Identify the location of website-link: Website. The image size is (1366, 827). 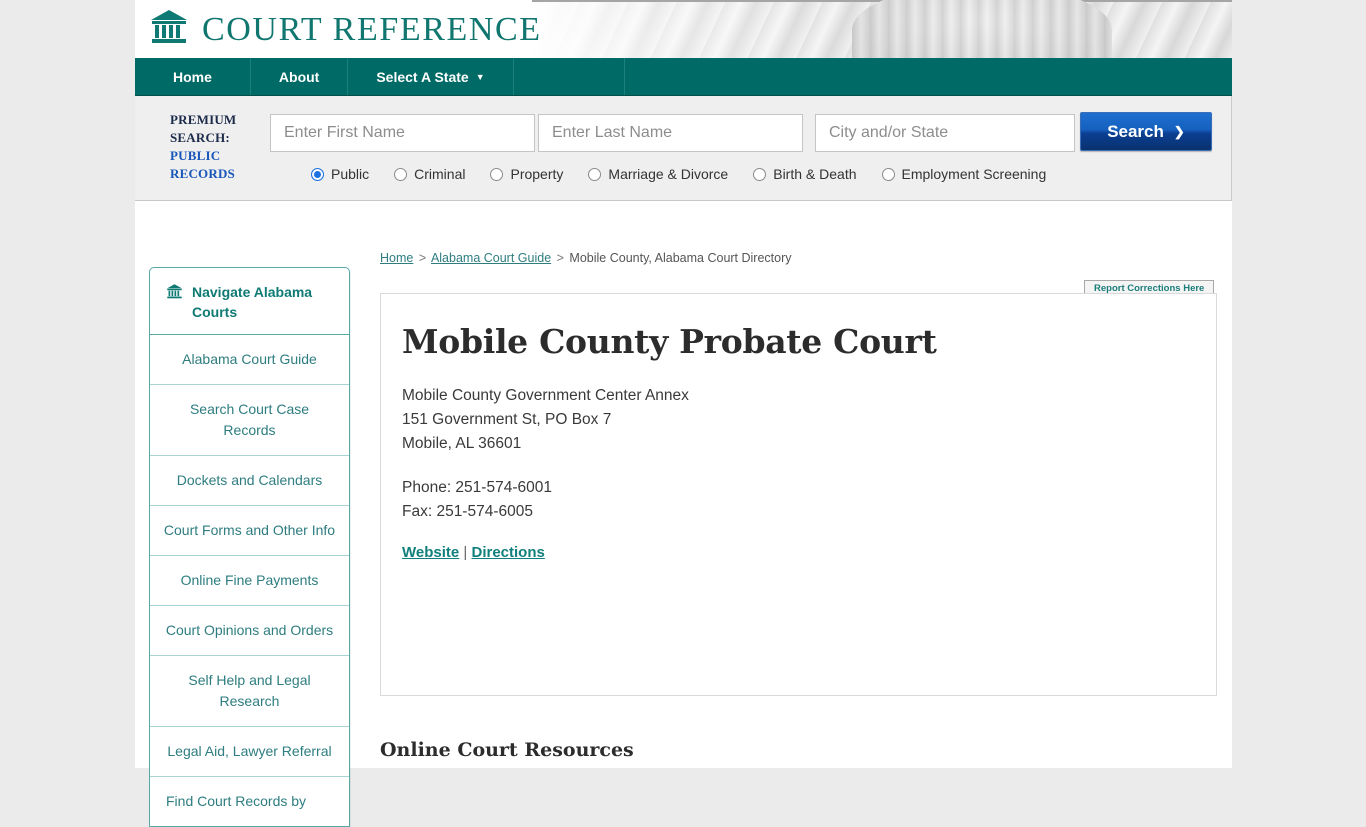
(430, 552).